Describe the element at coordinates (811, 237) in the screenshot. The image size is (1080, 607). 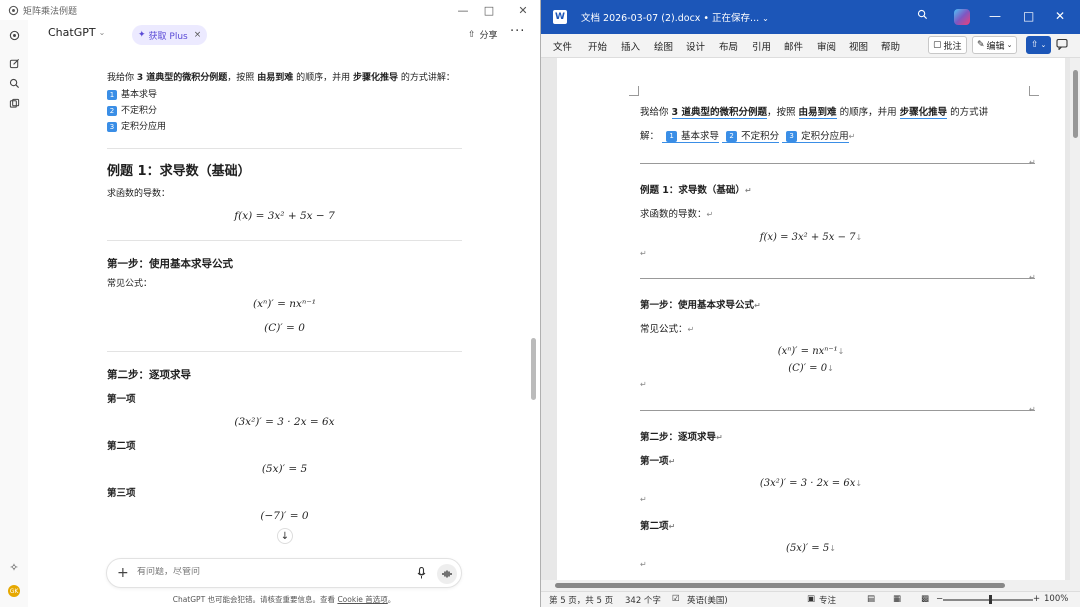
I see `example-1-equation: f(x) = 3x² + 5x − 7↓` at that location.